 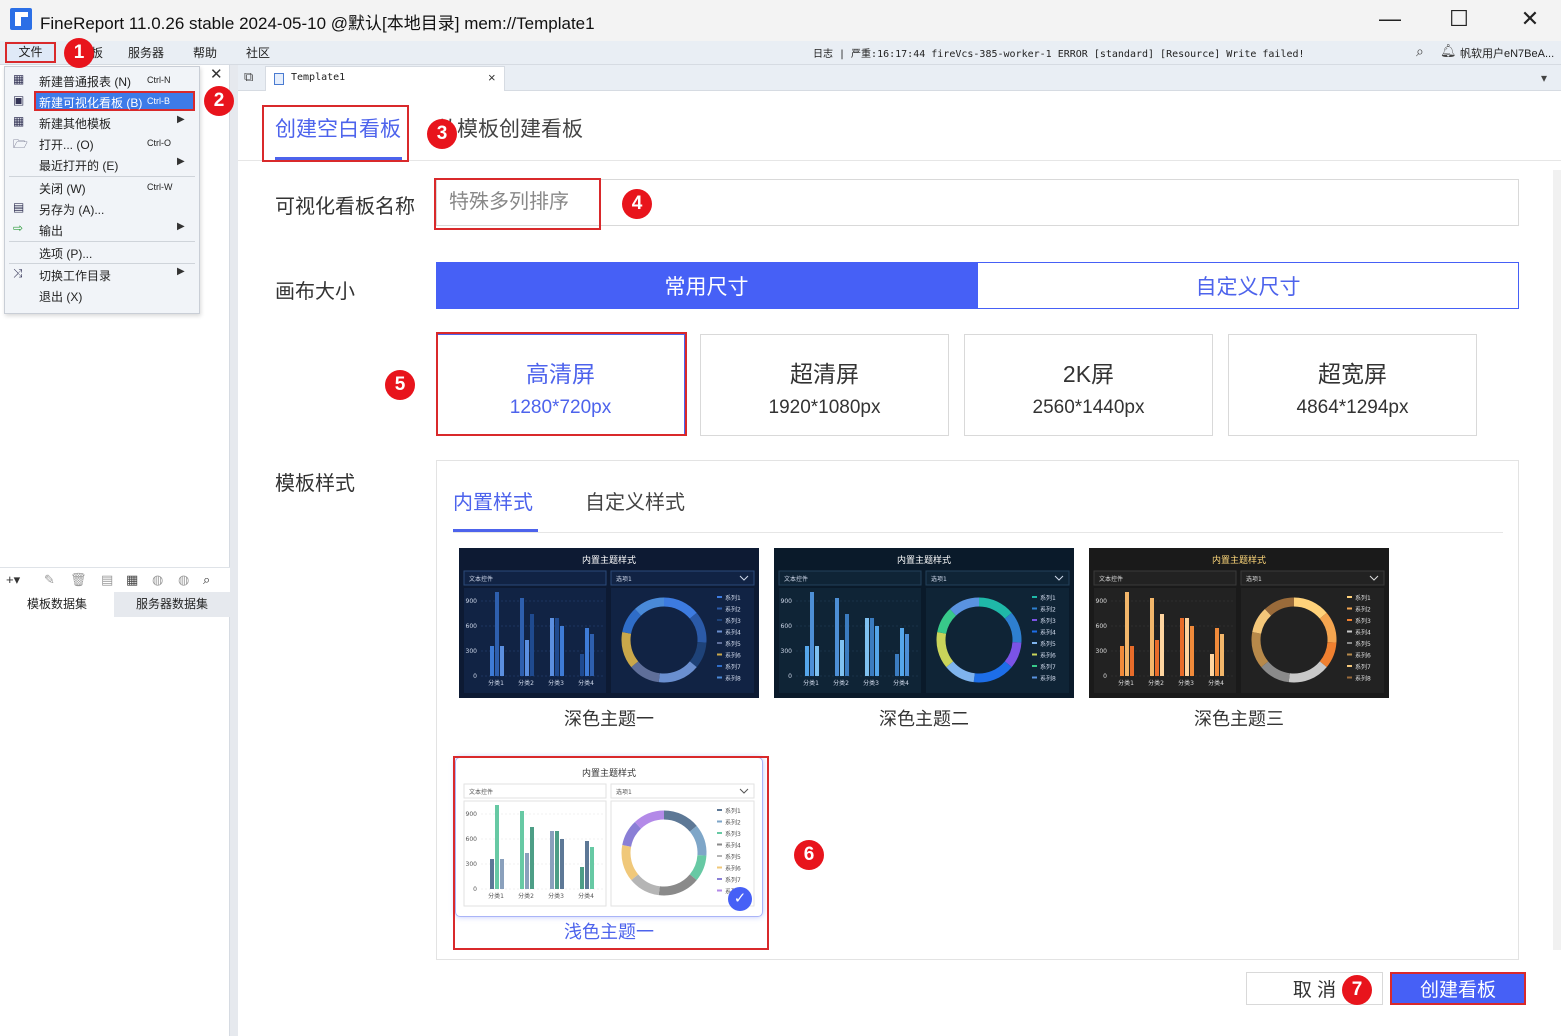 What do you see at coordinates (338, 128) in the screenshot?
I see `tab-create-blank: 创建空白看板` at bounding box center [338, 128].